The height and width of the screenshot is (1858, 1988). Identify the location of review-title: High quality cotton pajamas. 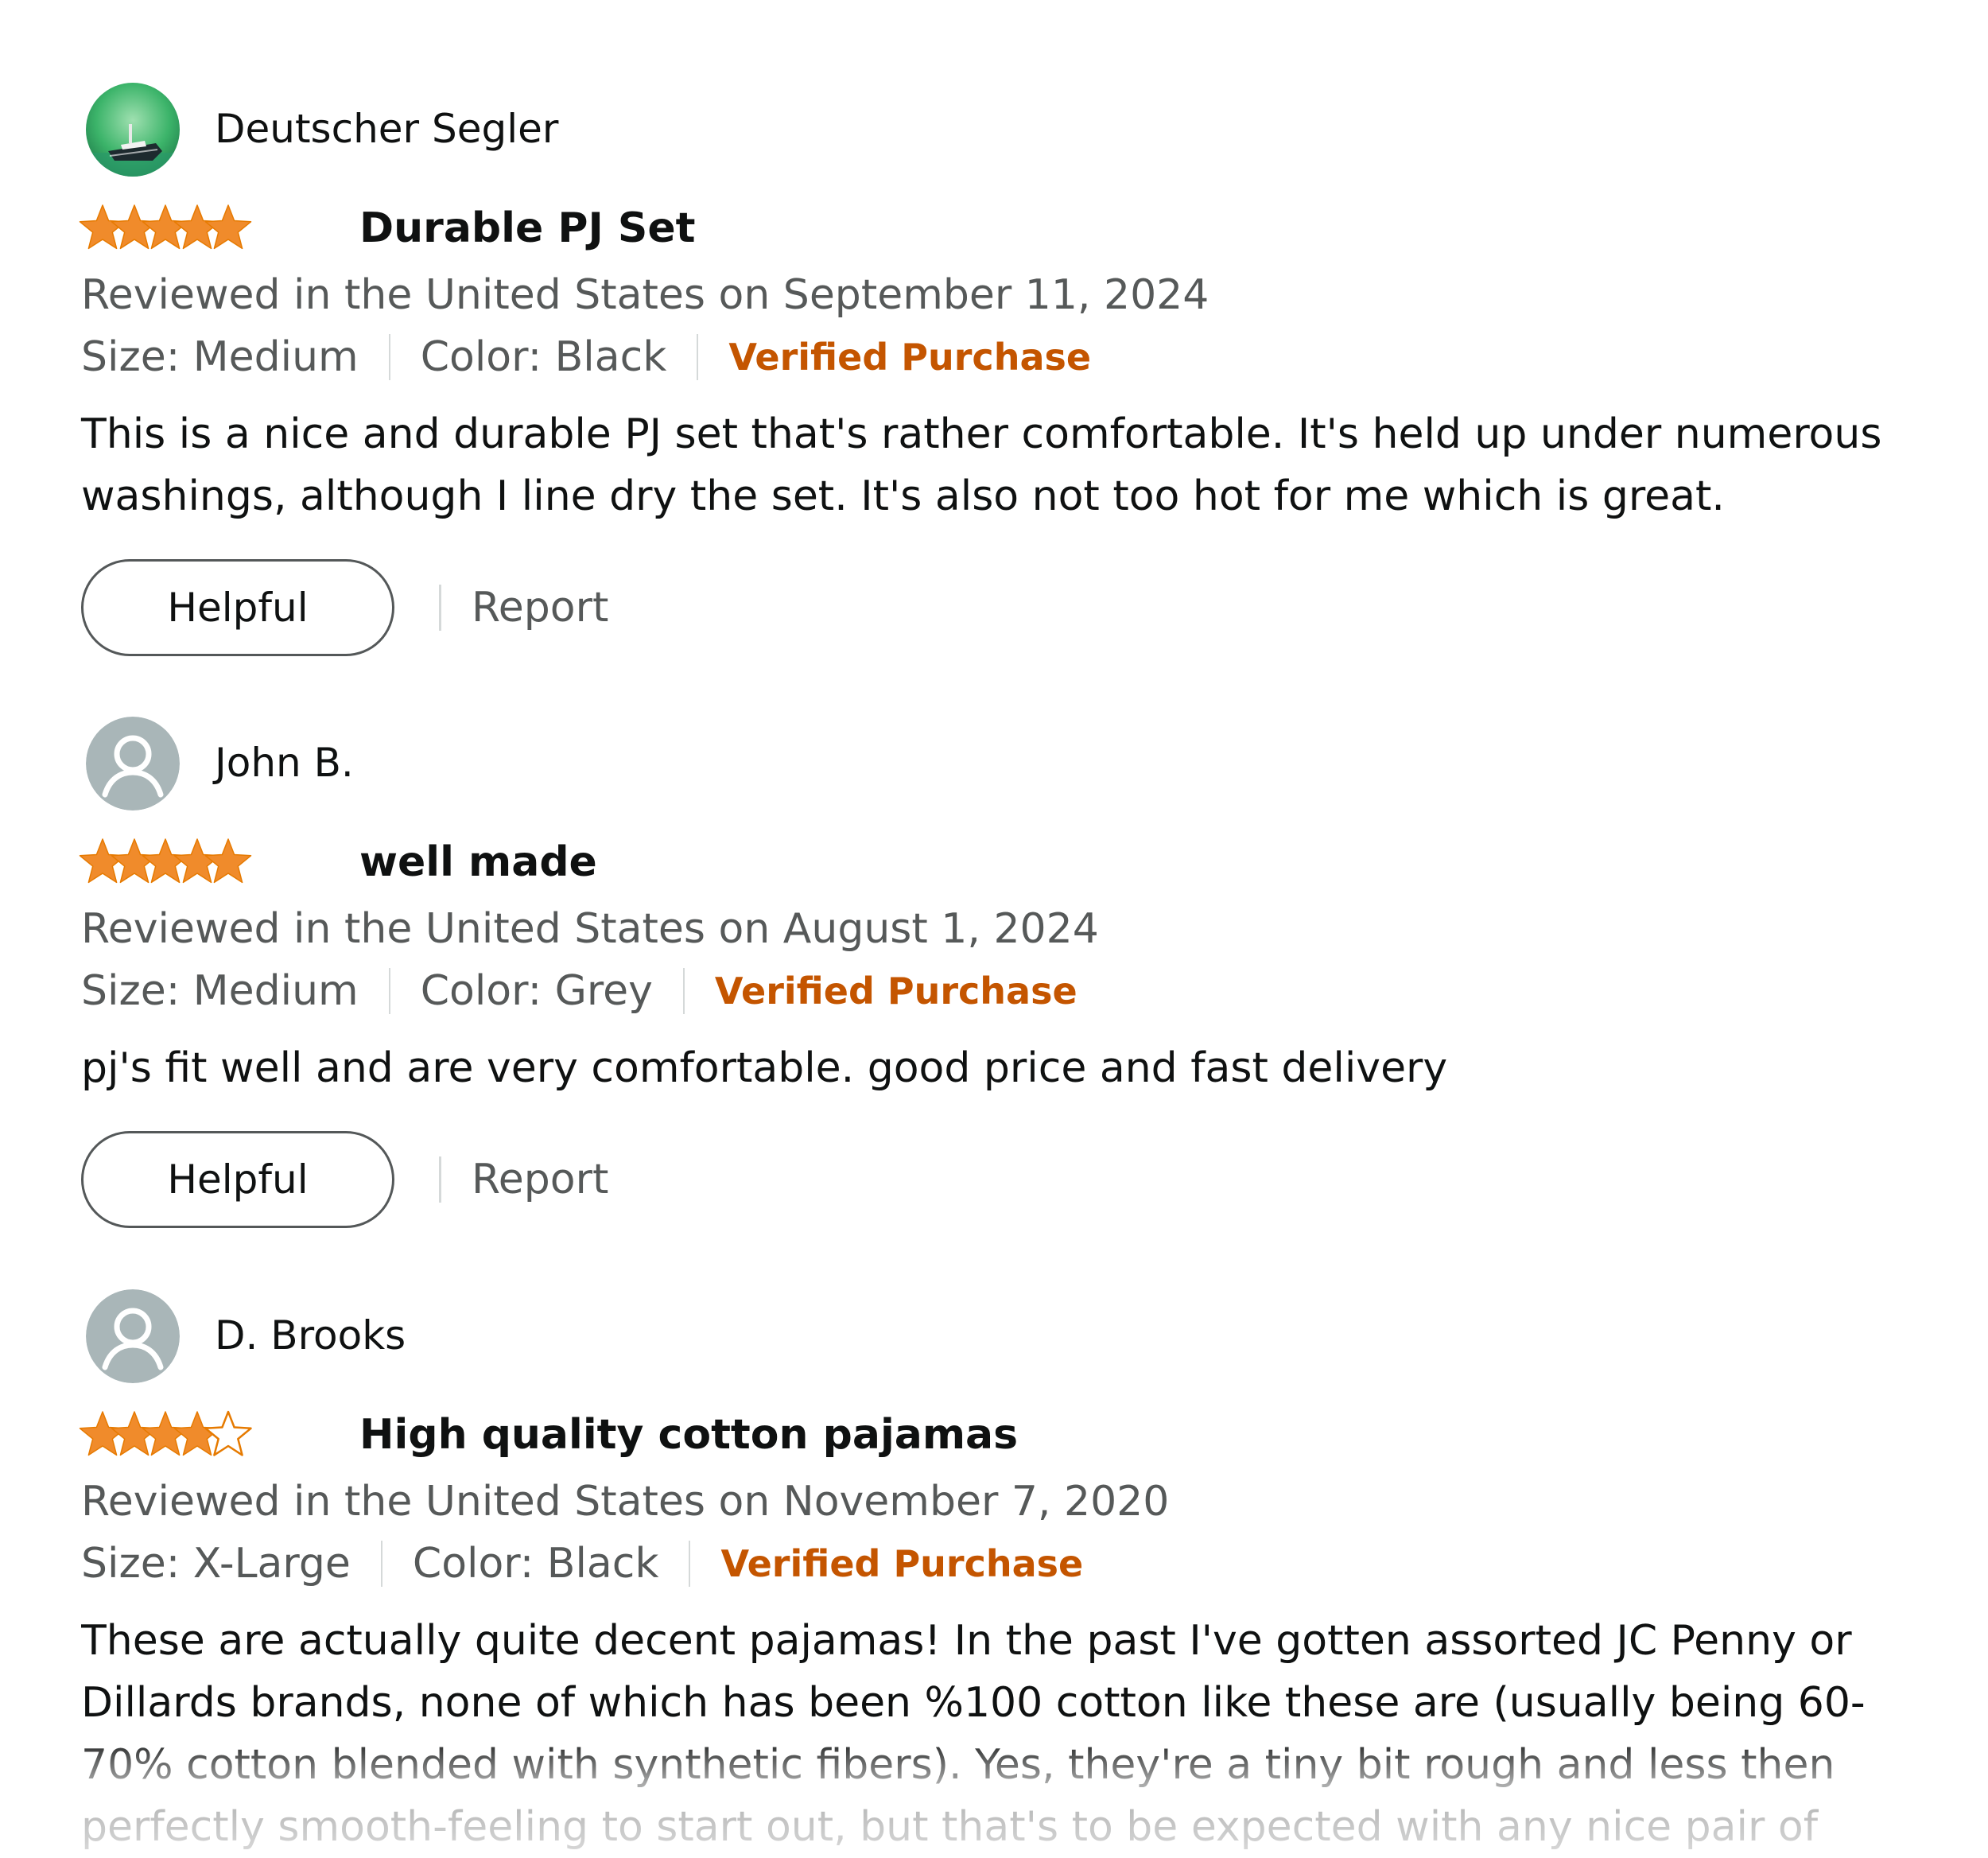
(688, 1435).